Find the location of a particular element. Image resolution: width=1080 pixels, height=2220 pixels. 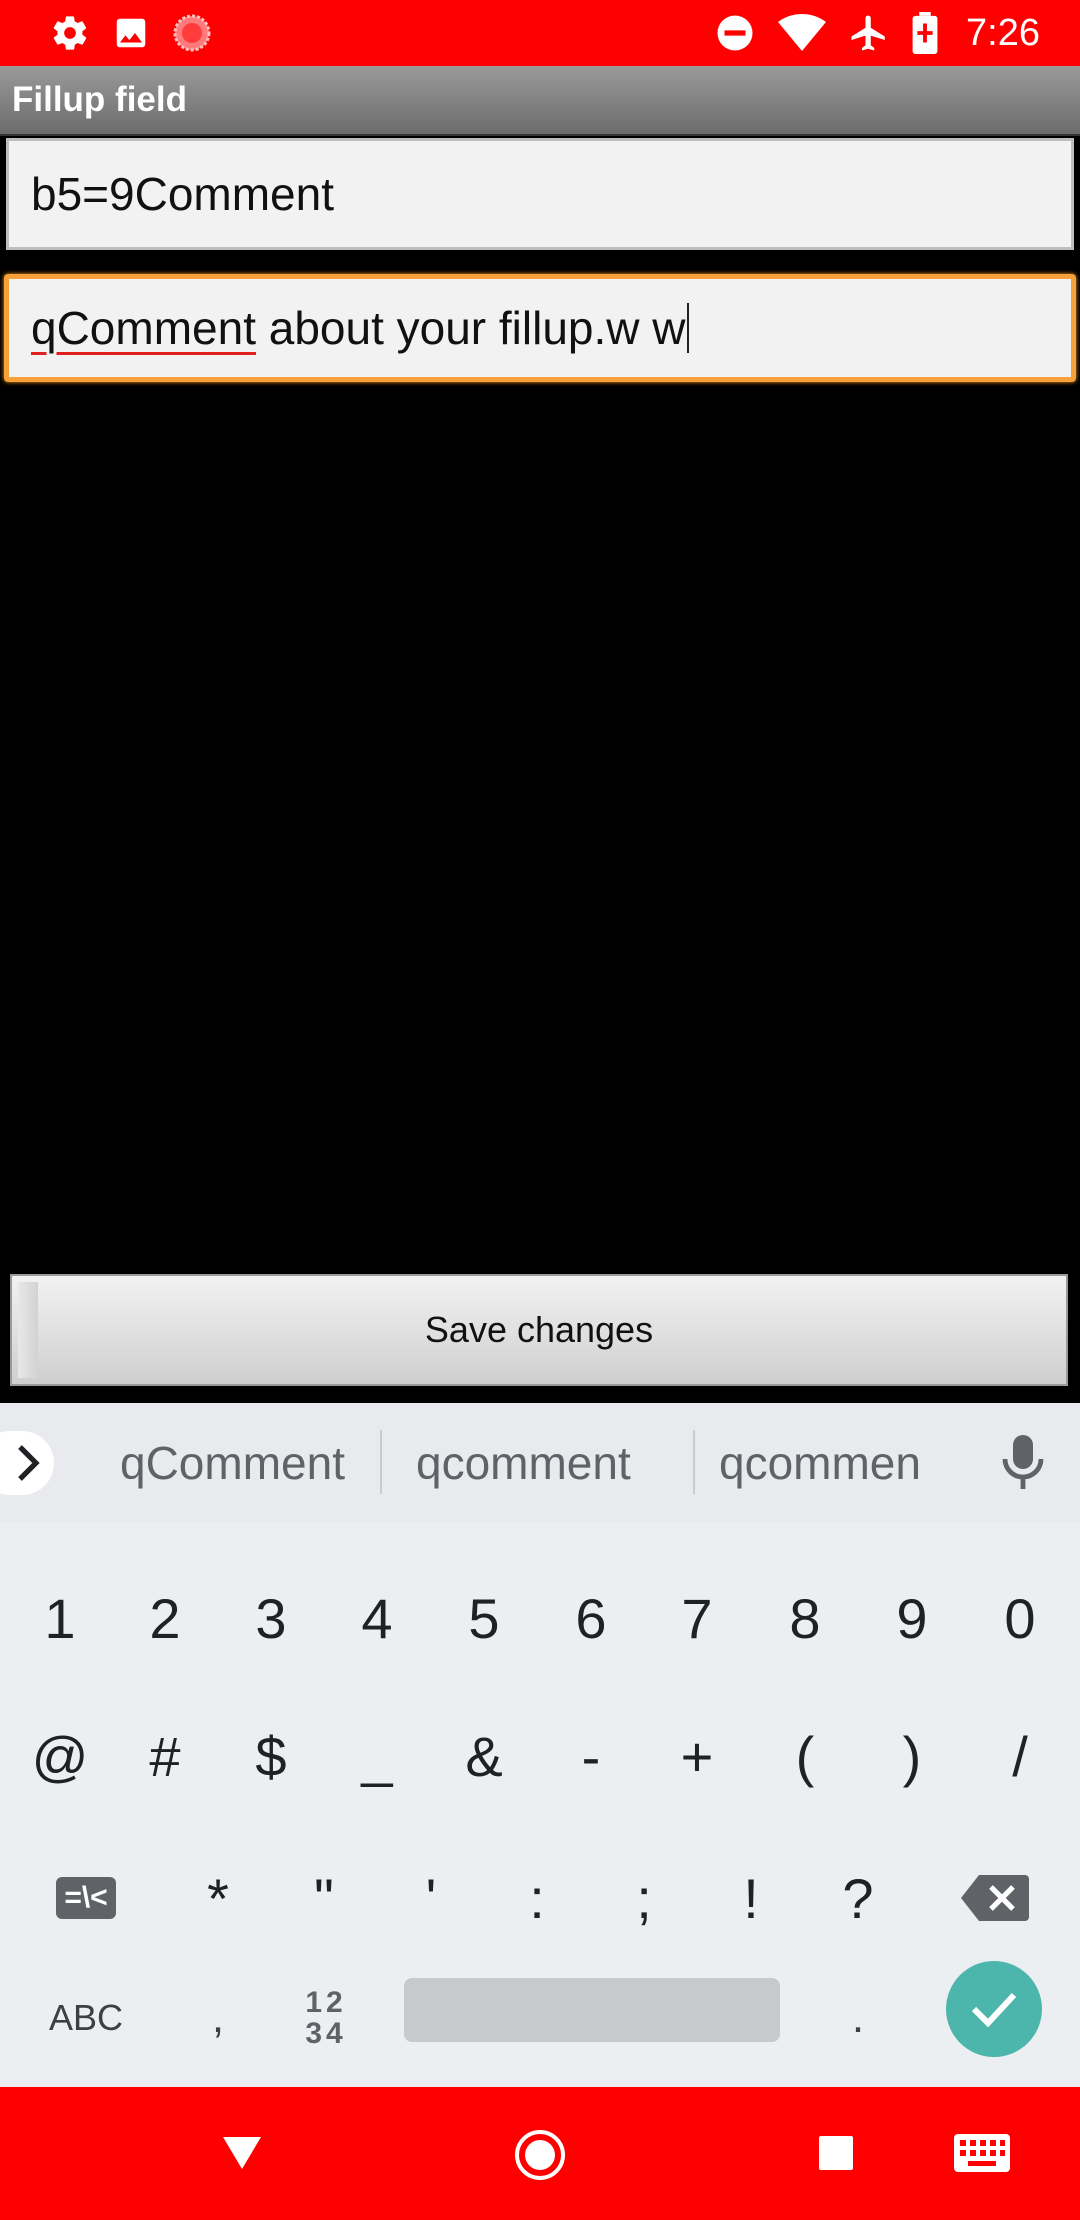

status-right-icons: 7:26 is located at coordinates (877, 33).